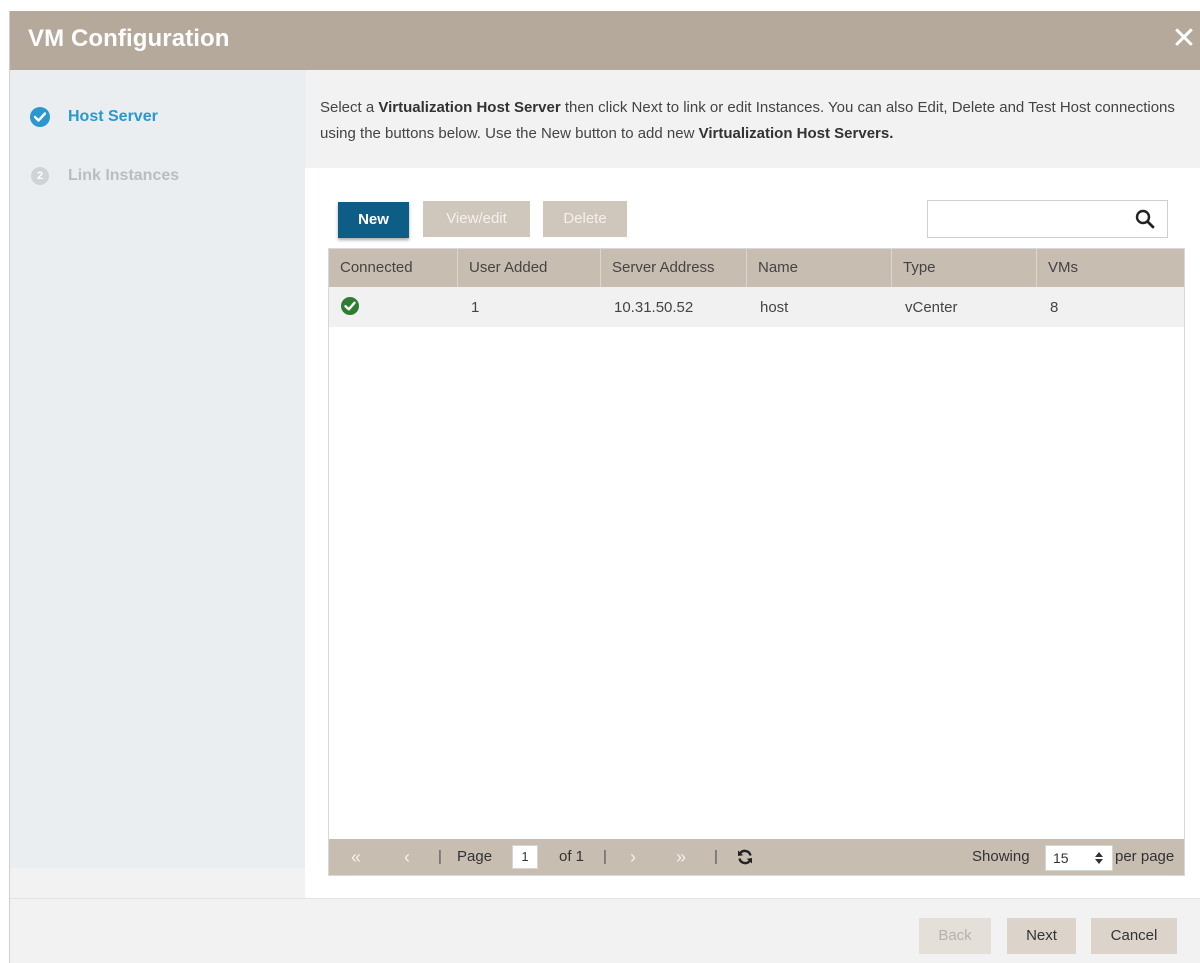 The width and height of the screenshot is (1200, 963). I want to click on prev-page-icon: ‹, so click(407, 857).